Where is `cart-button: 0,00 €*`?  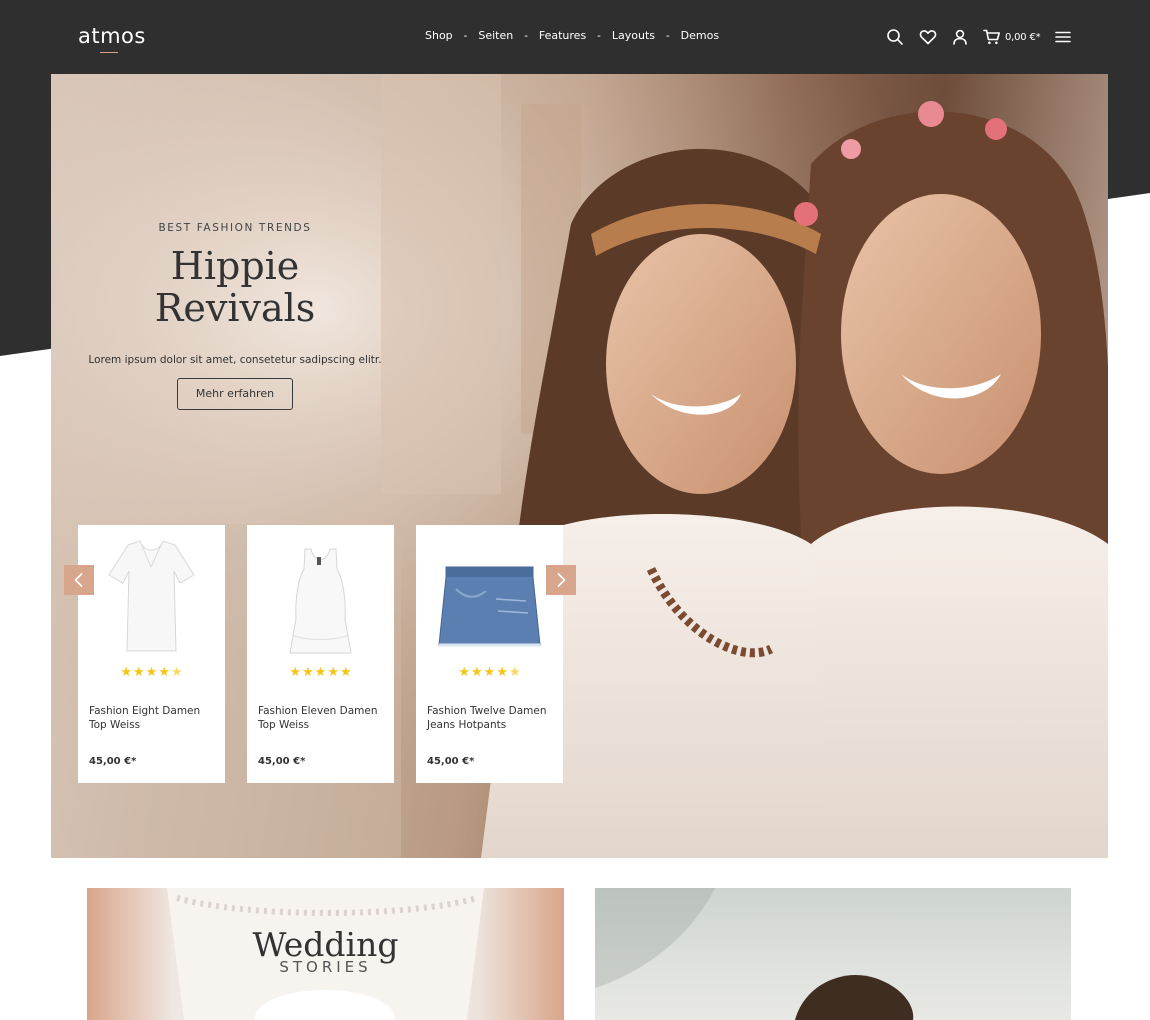
cart-button: 0,00 €* is located at coordinates (1012, 37).